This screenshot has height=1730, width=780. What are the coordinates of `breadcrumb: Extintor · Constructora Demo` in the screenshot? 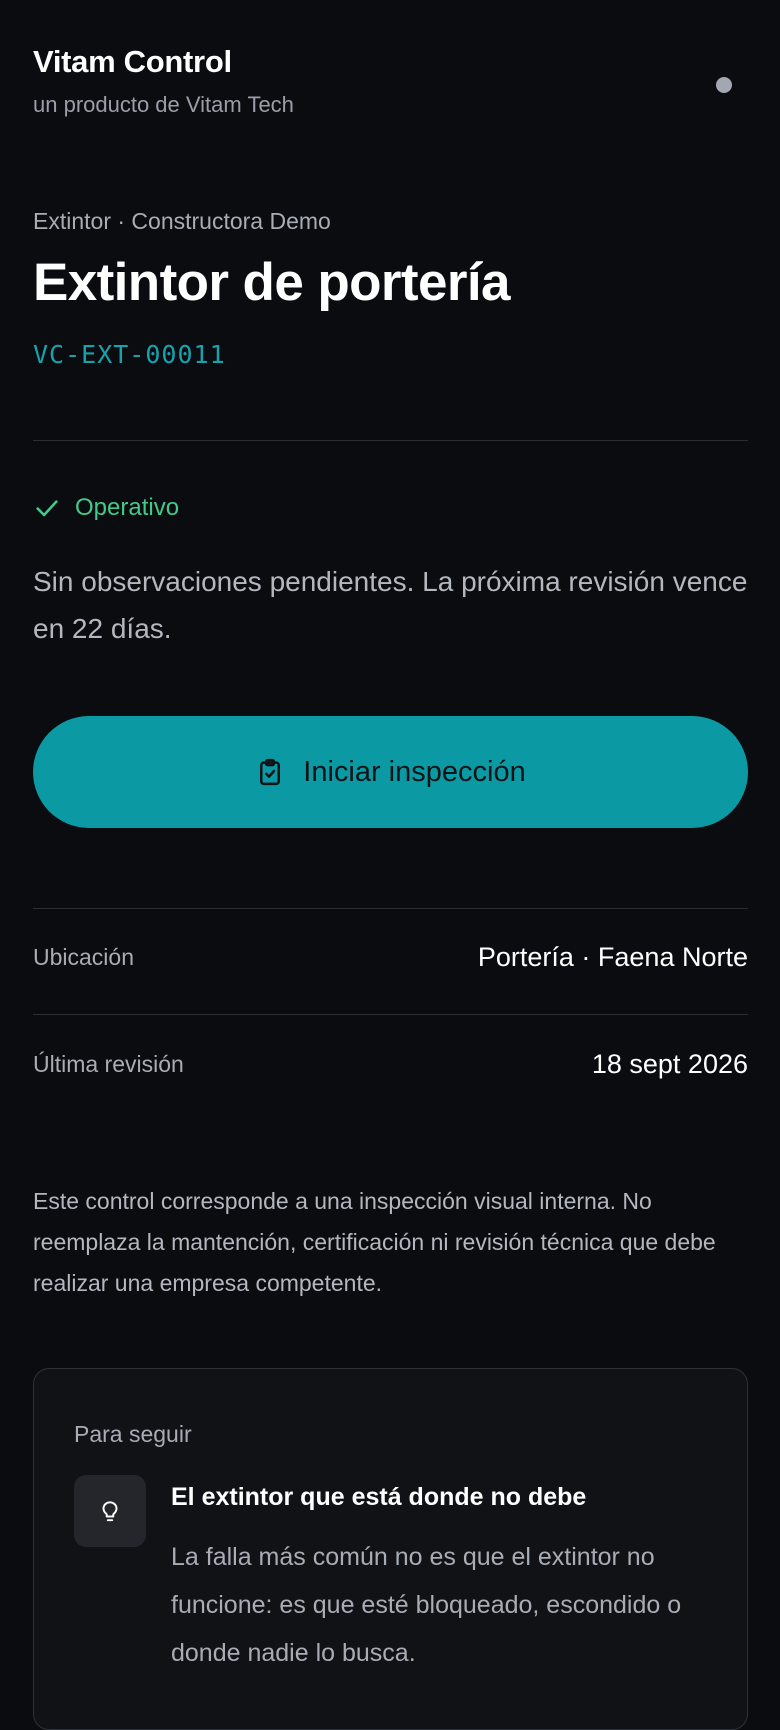 It's located at (182, 221).